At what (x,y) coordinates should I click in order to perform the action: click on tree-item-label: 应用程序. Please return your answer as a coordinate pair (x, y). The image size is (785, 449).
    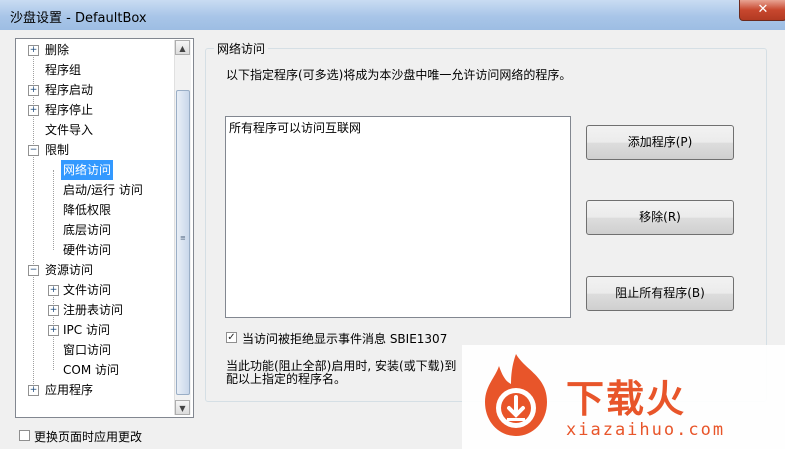
    Looking at the image, I should click on (69, 390).